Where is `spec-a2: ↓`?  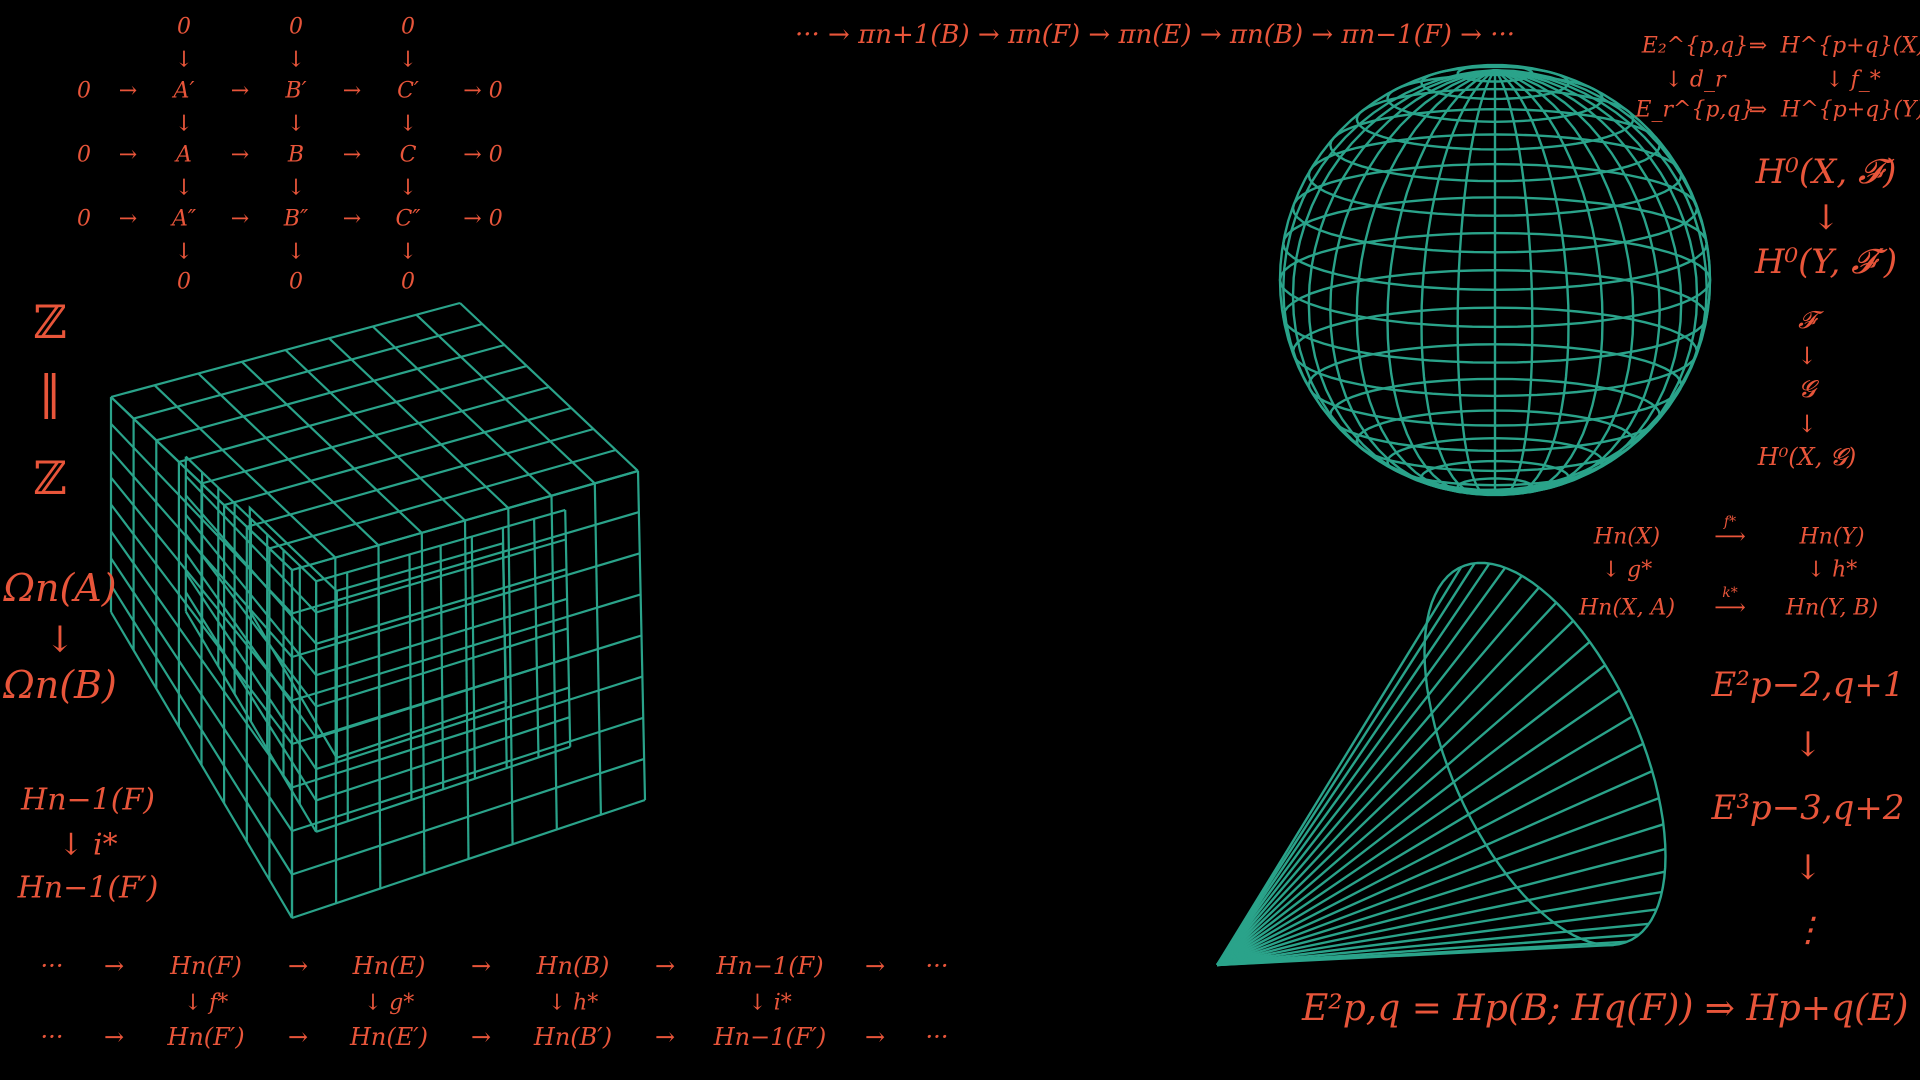
spec-a2: ↓ is located at coordinates (1808, 868).